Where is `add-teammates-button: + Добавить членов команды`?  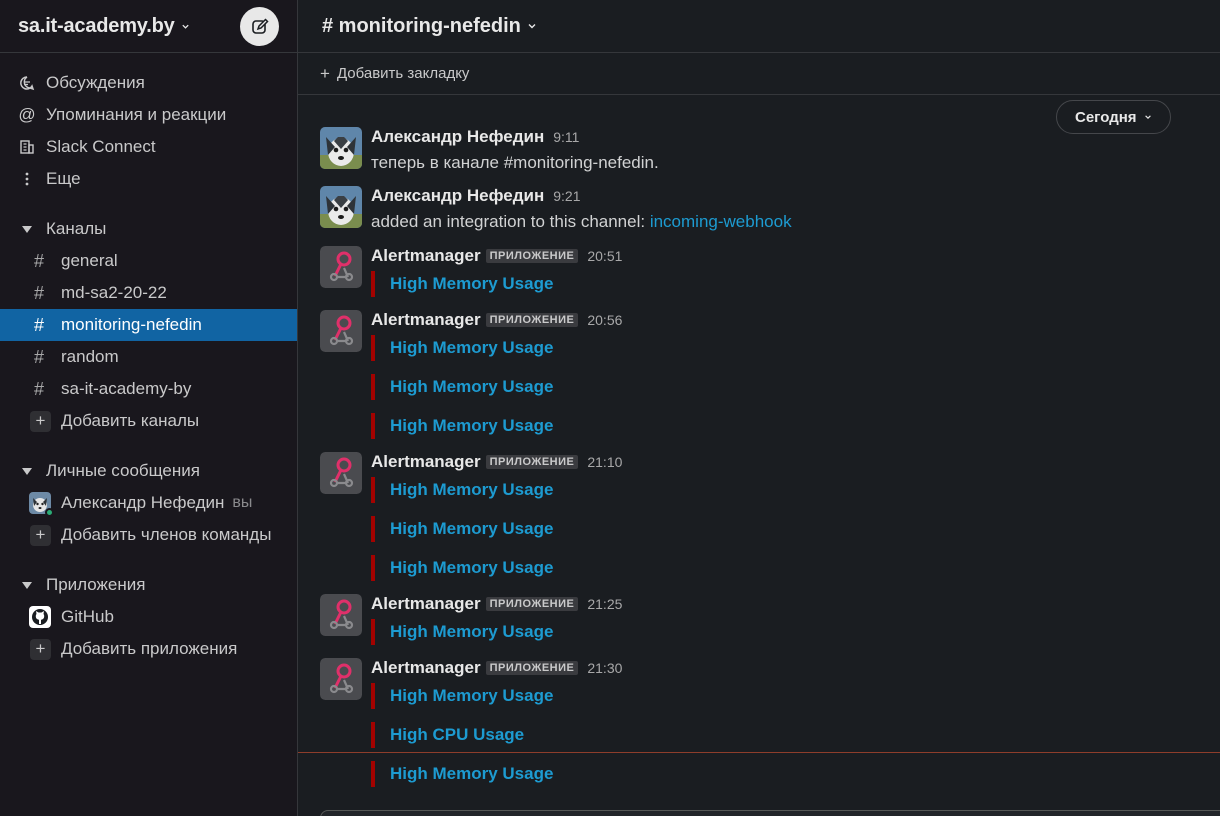
add-teammates-button: + Добавить членов команды is located at coordinates (148, 535).